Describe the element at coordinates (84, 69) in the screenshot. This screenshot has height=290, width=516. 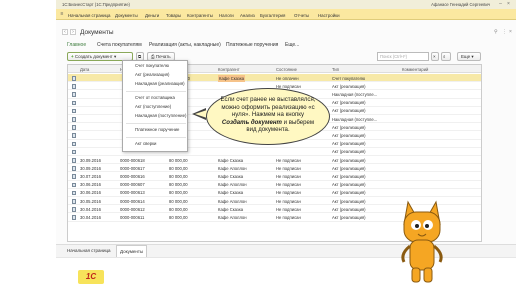
I see `column-header-date: Дата` at that location.